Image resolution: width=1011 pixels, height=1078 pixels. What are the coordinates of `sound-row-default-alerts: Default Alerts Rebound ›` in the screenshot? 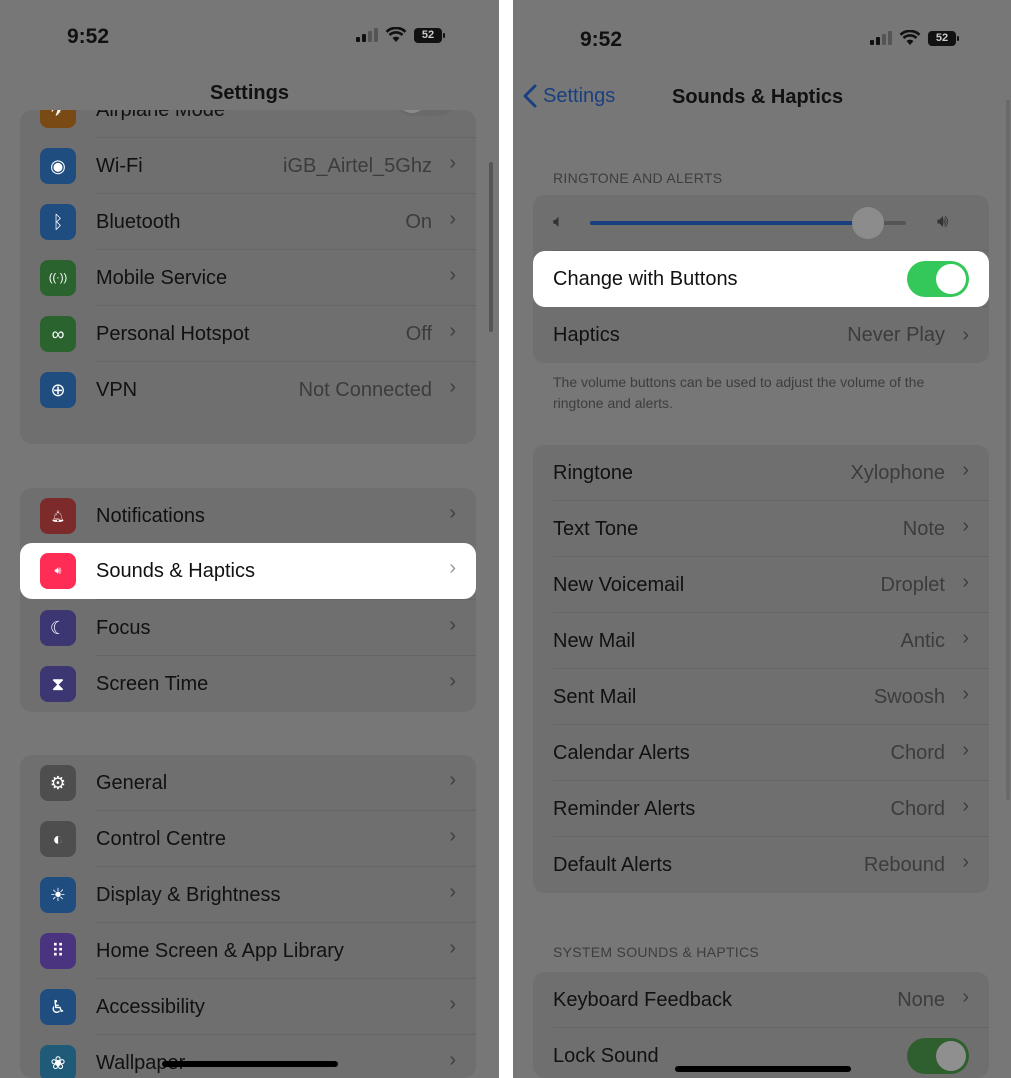 It's located at (761, 865).